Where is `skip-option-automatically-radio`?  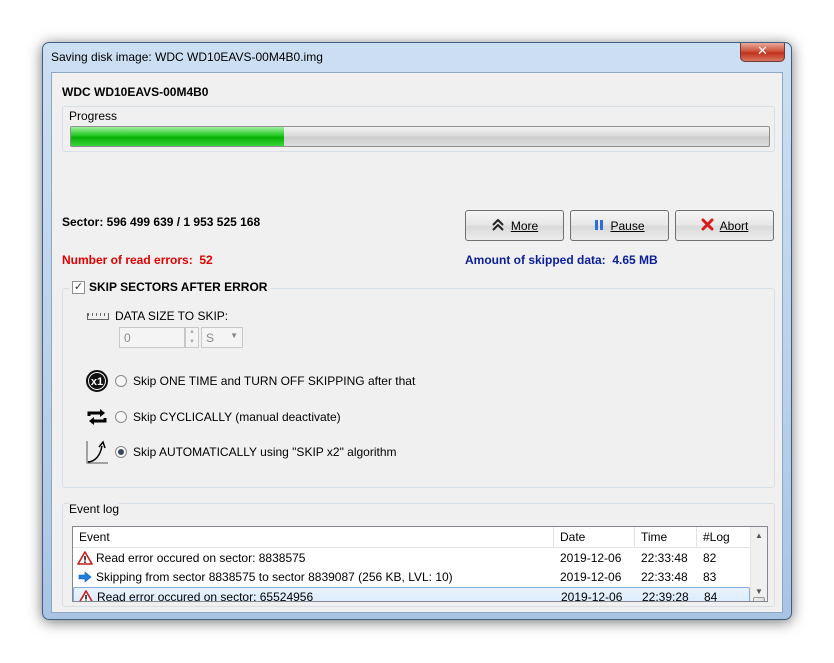 skip-option-automatically-radio is located at coordinates (121, 452).